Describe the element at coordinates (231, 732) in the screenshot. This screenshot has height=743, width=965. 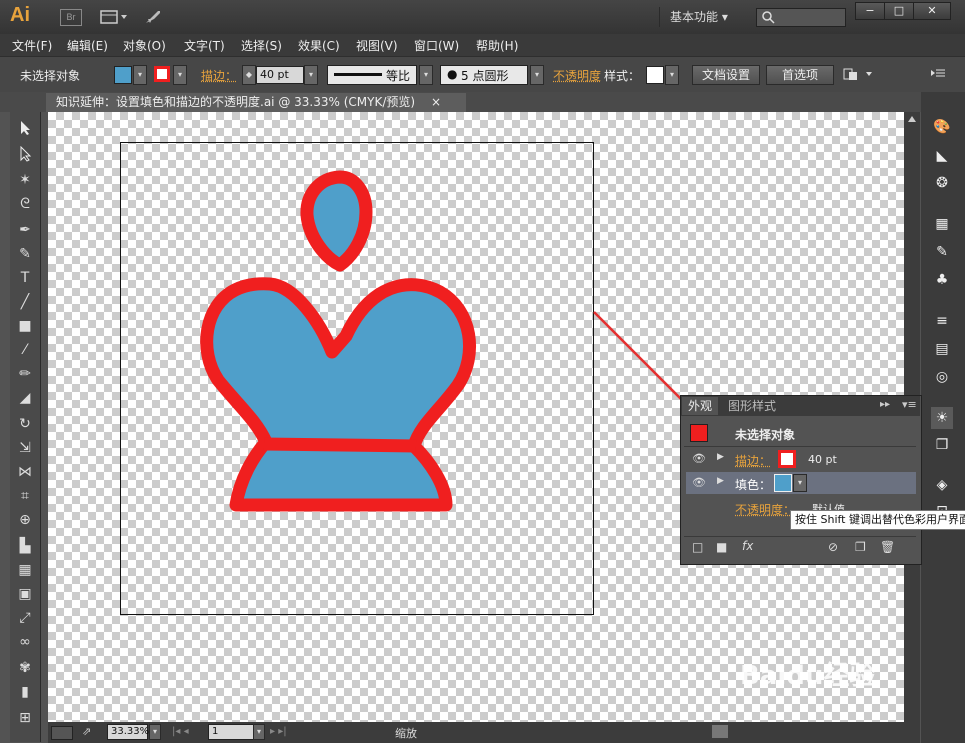
I see `artboard-number-input: 1` at that location.